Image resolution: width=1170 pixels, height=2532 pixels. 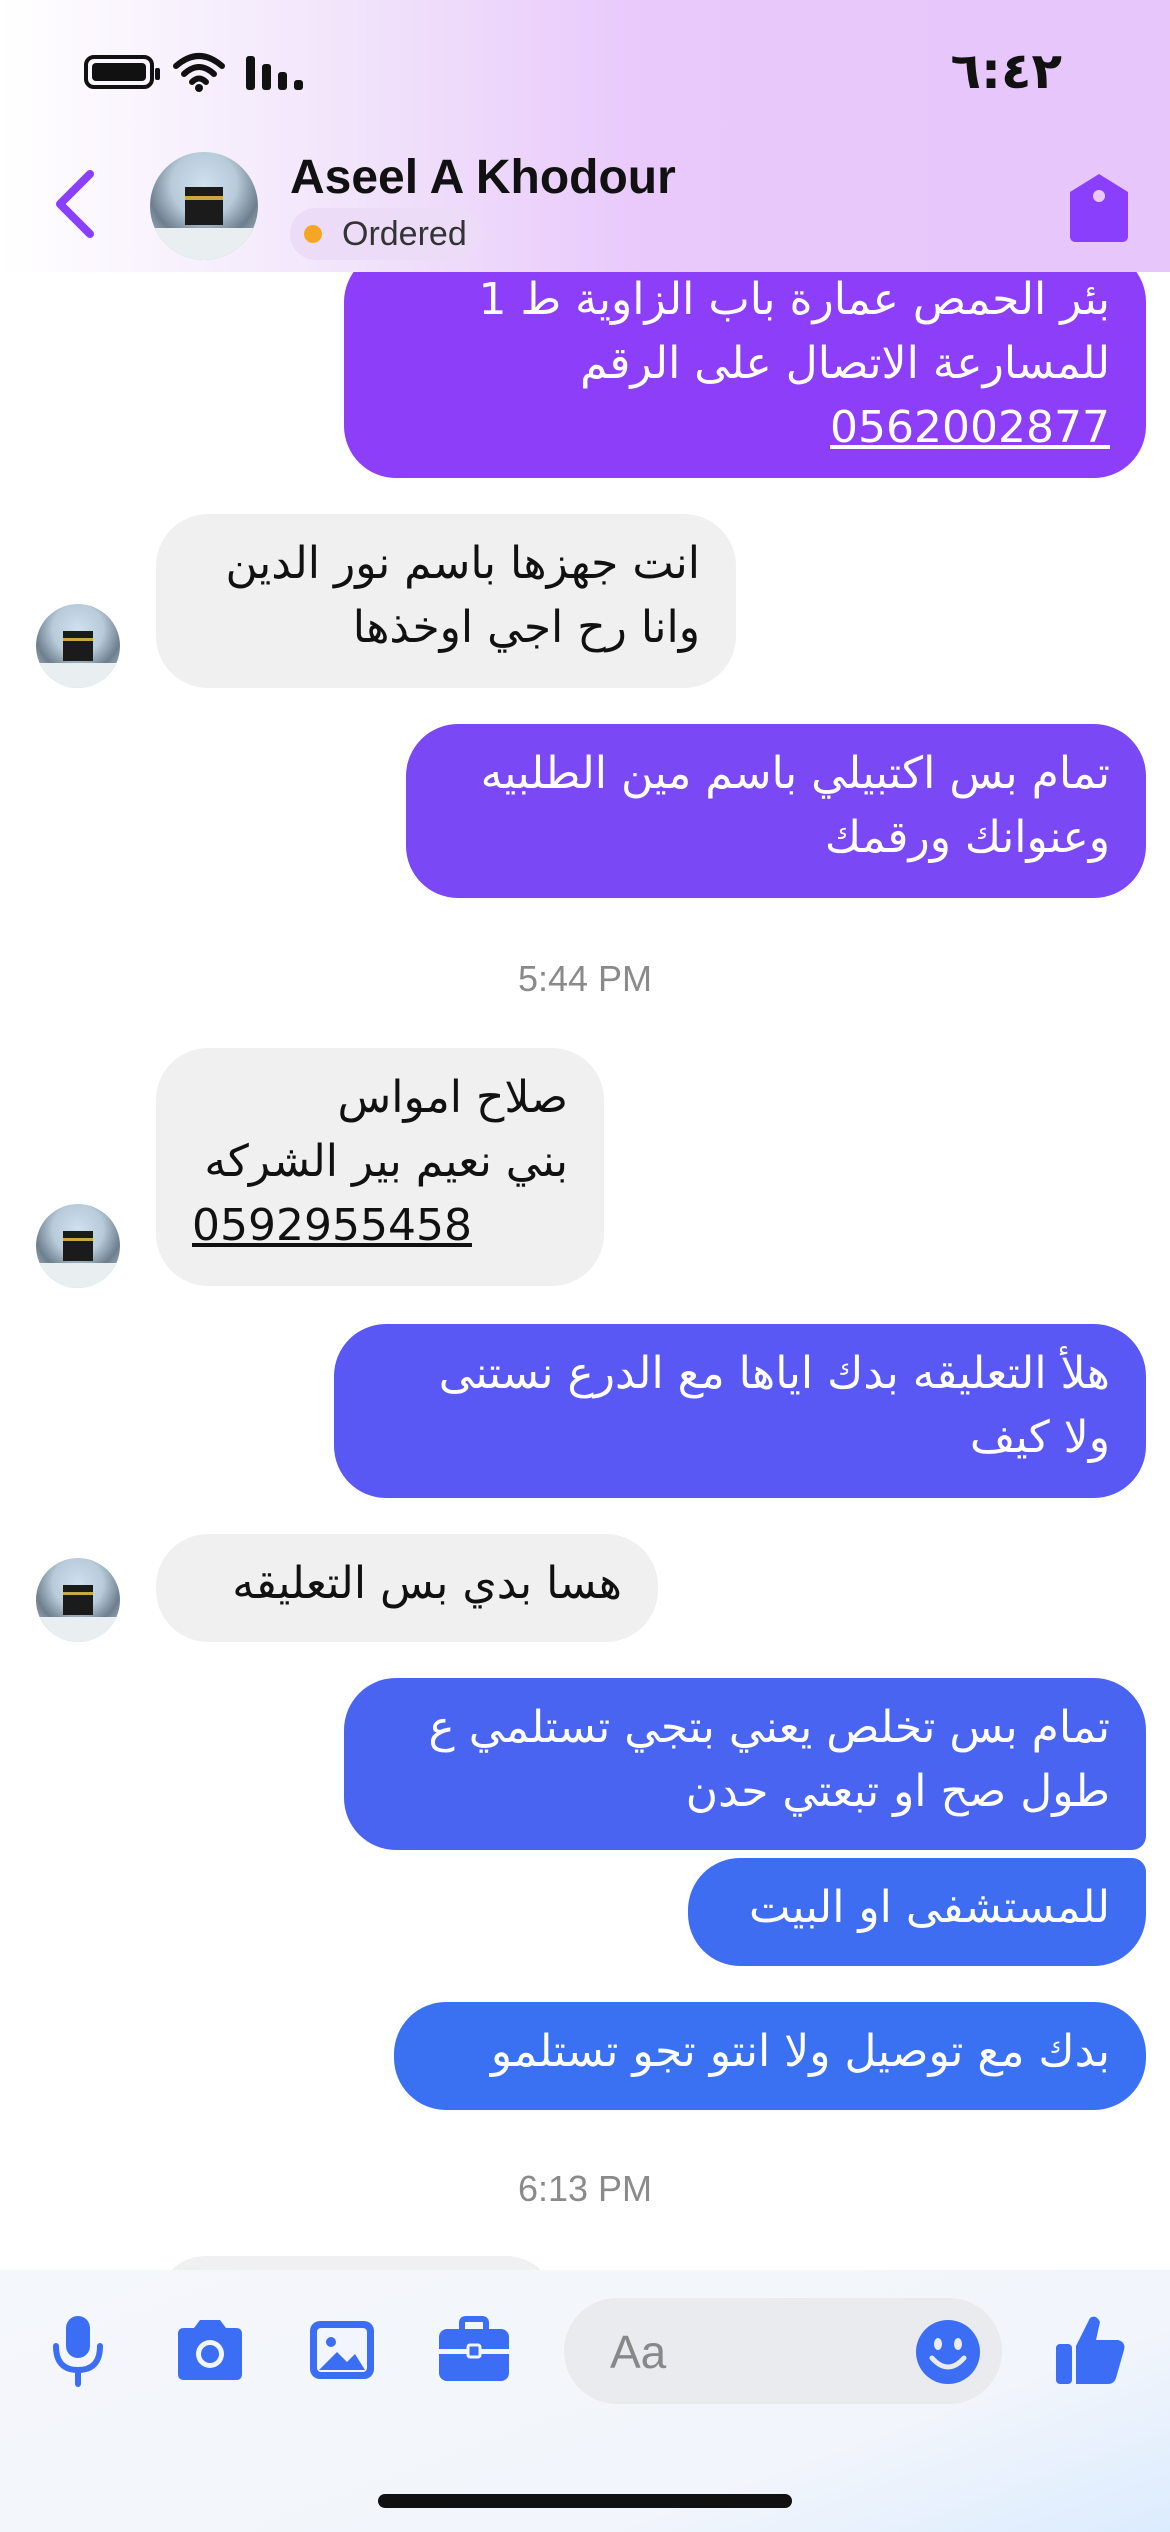 I want to click on camera-button, so click(x=210, y=2350).